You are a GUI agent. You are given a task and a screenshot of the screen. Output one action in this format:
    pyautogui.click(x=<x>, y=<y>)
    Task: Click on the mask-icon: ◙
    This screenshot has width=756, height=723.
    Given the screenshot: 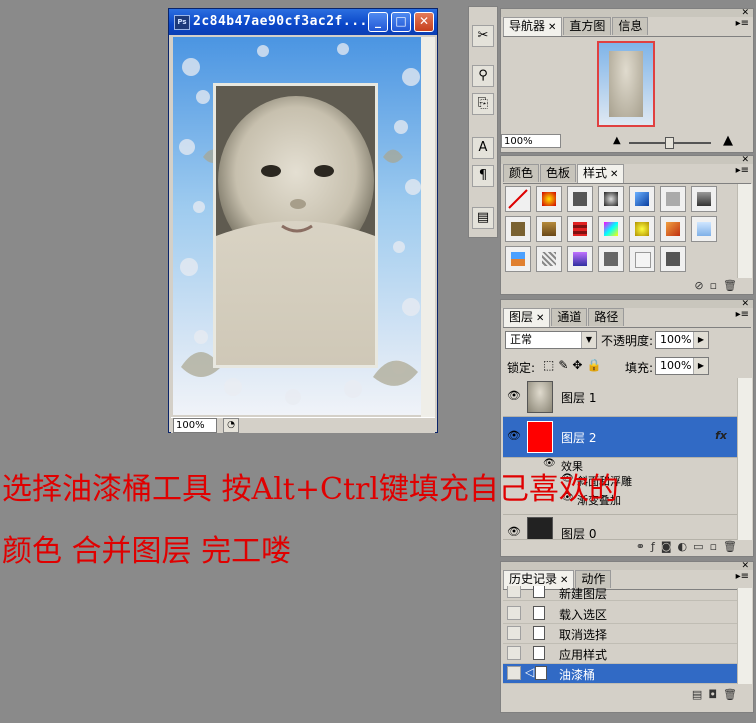 What is the action you would take?
    pyautogui.click(x=669, y=546)
    